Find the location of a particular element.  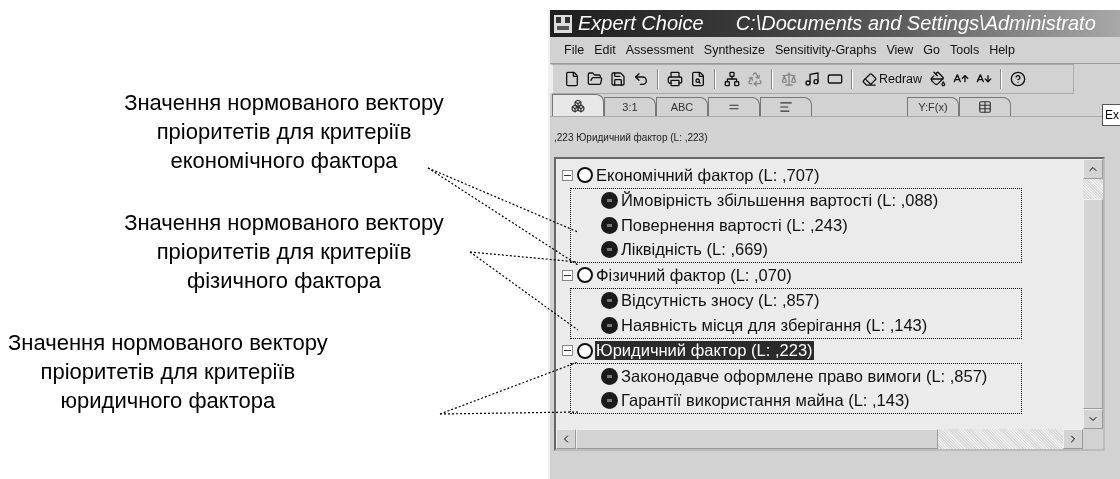

menu-item: Edit is located at coordinates (605, 50).